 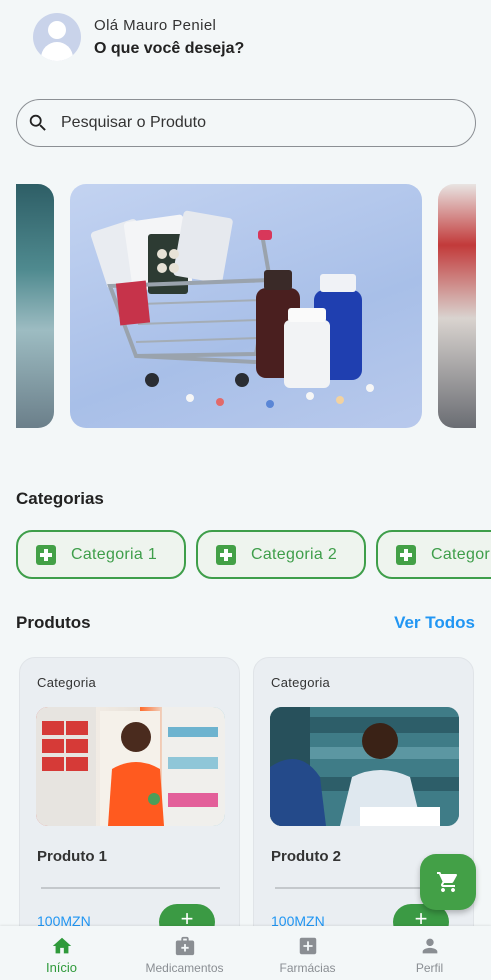 I want to click on banner-slide-previous, so click(x=35, y=306).